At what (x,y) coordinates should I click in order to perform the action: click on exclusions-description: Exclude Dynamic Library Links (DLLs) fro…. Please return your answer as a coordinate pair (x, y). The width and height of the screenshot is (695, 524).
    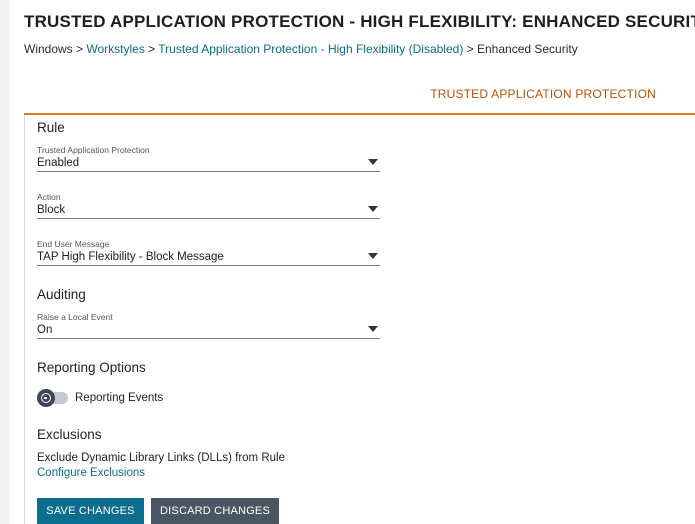
    Looking at the image, I should click on (161, 458).